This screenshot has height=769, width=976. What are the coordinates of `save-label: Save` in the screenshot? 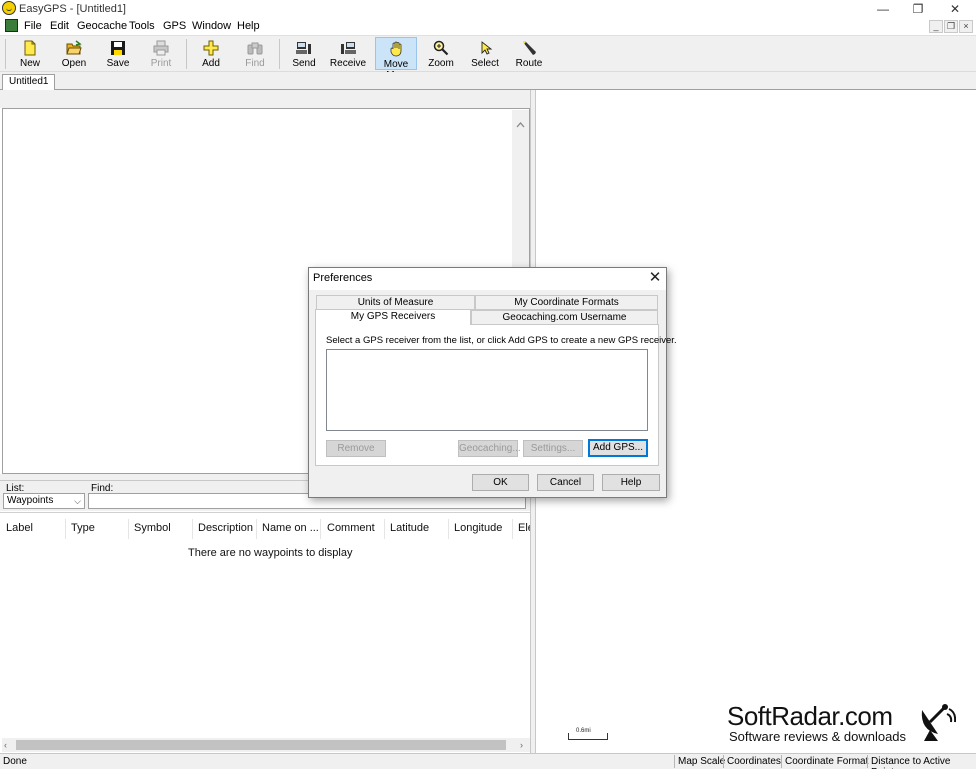 It's located at (118, 63).